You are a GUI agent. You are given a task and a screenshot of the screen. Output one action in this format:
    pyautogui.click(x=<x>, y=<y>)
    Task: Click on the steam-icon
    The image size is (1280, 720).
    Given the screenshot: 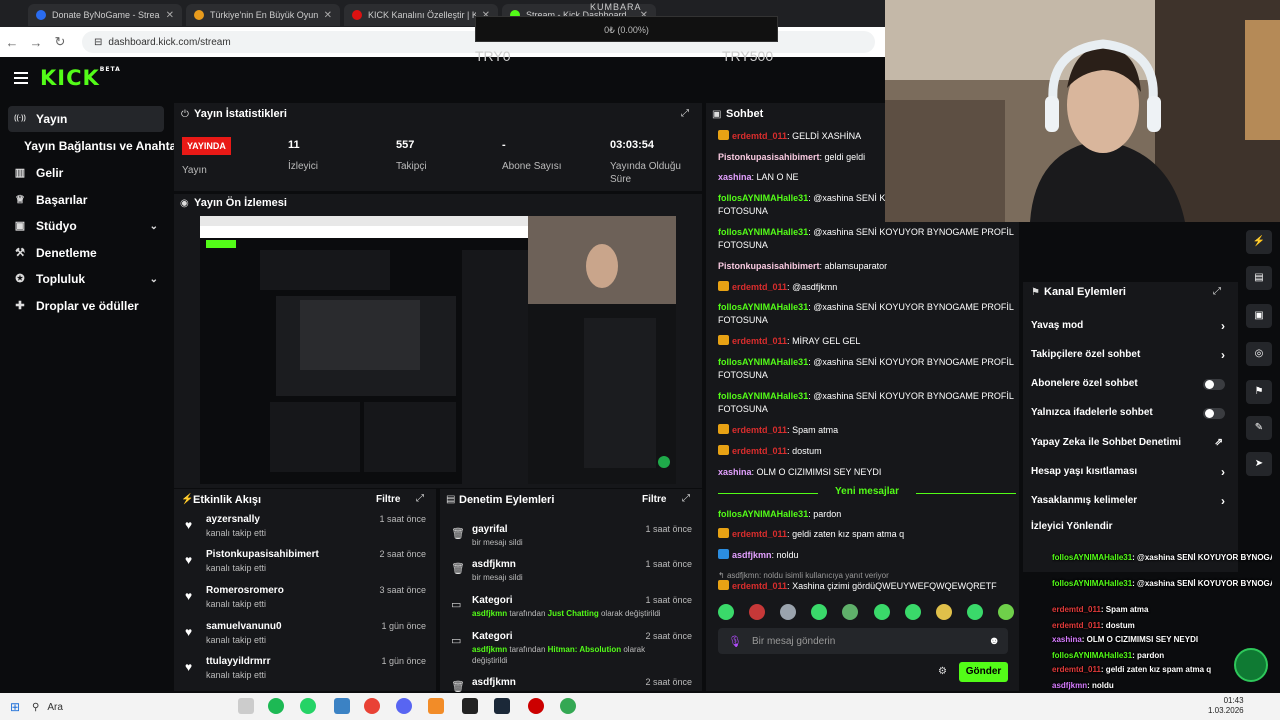 What is the action you would take?
    pyautogui.click(x=502, y=706)
    